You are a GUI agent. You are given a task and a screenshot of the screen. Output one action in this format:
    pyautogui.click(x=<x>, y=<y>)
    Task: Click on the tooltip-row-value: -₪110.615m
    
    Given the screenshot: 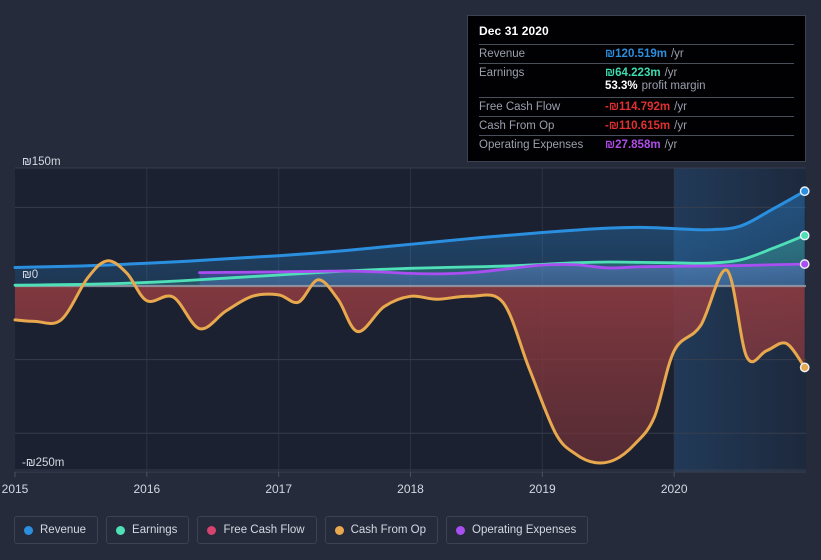 What is the action you would take?
    pyautogui.click(x=638, y=126)
    